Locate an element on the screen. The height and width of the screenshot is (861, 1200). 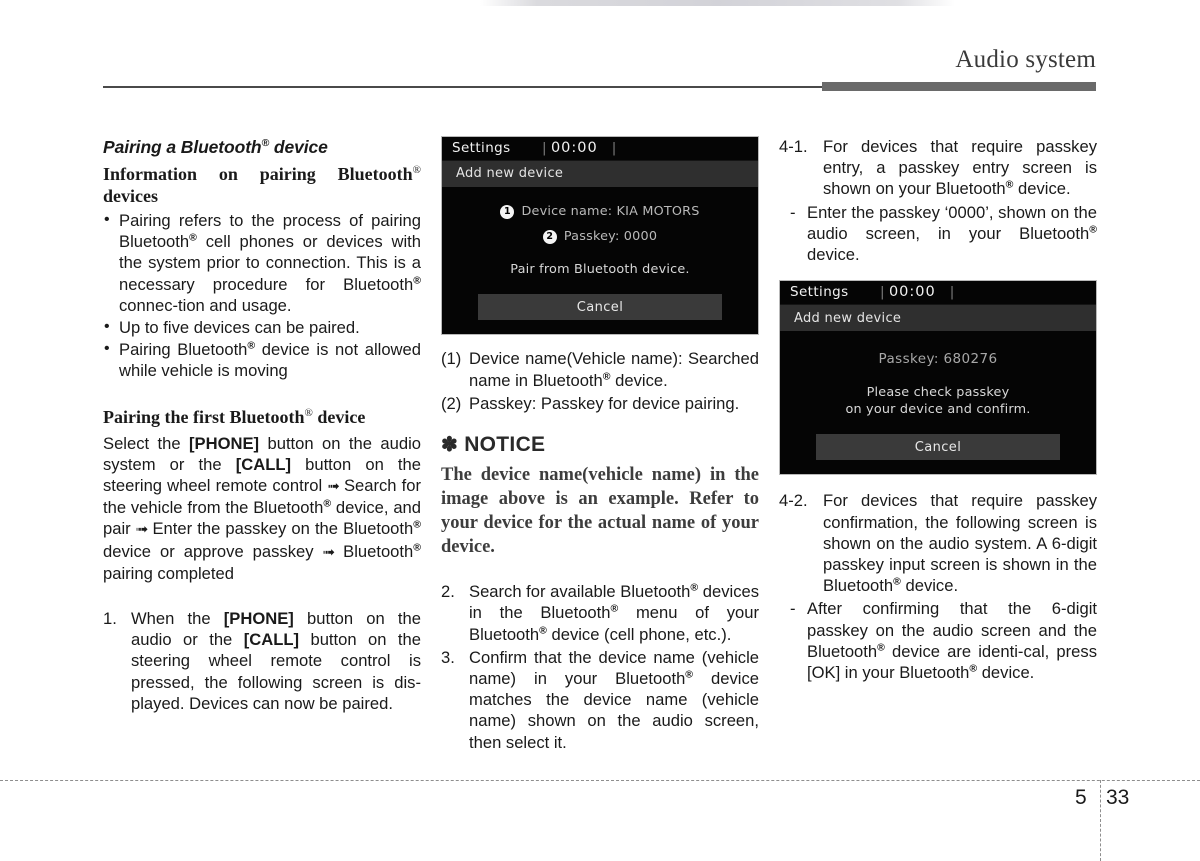
scan-artifact-top is located at coordinates (717, 3).